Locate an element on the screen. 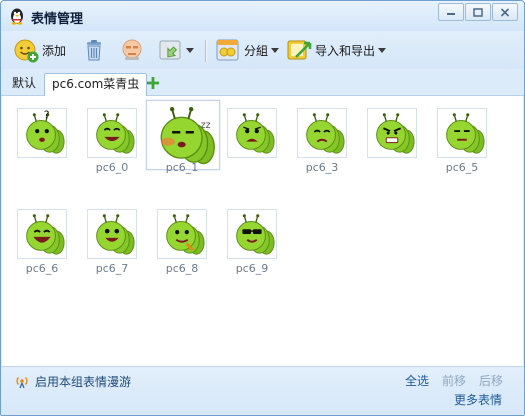 This screenshot has height=416, width=525. emoticon-item: pc6_5 is located at coordinates (471, 145).